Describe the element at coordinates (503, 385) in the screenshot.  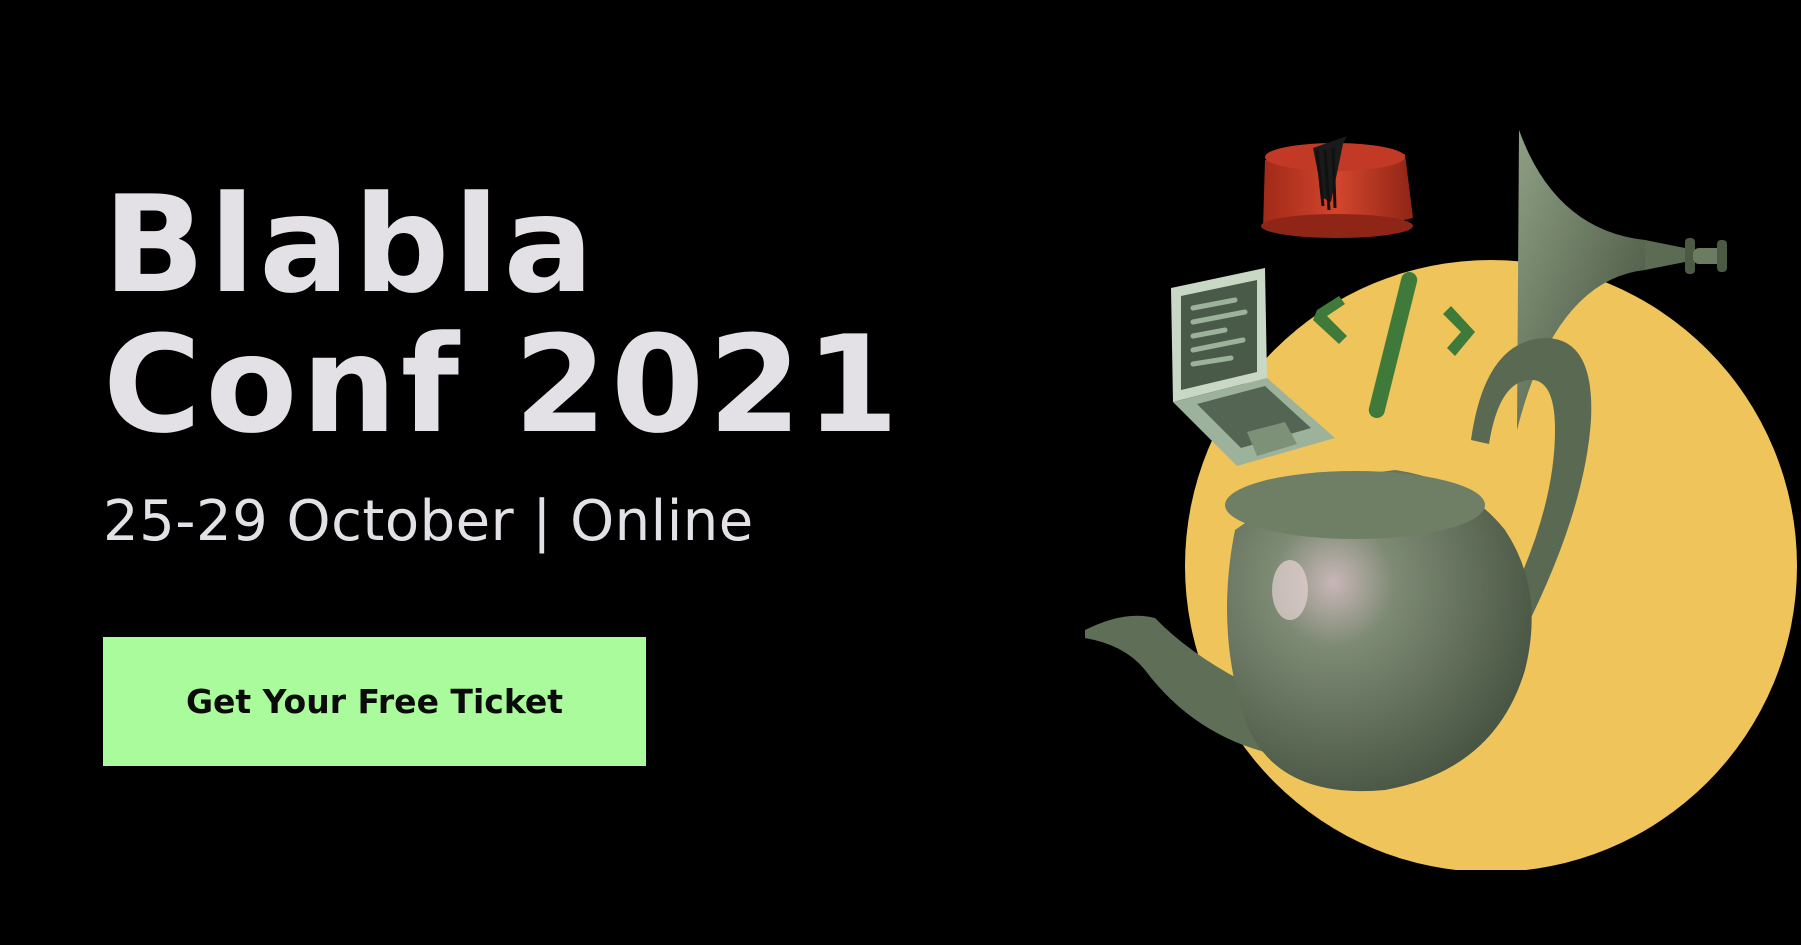
I see `event-title-line-2: Conf 2021` at that location.